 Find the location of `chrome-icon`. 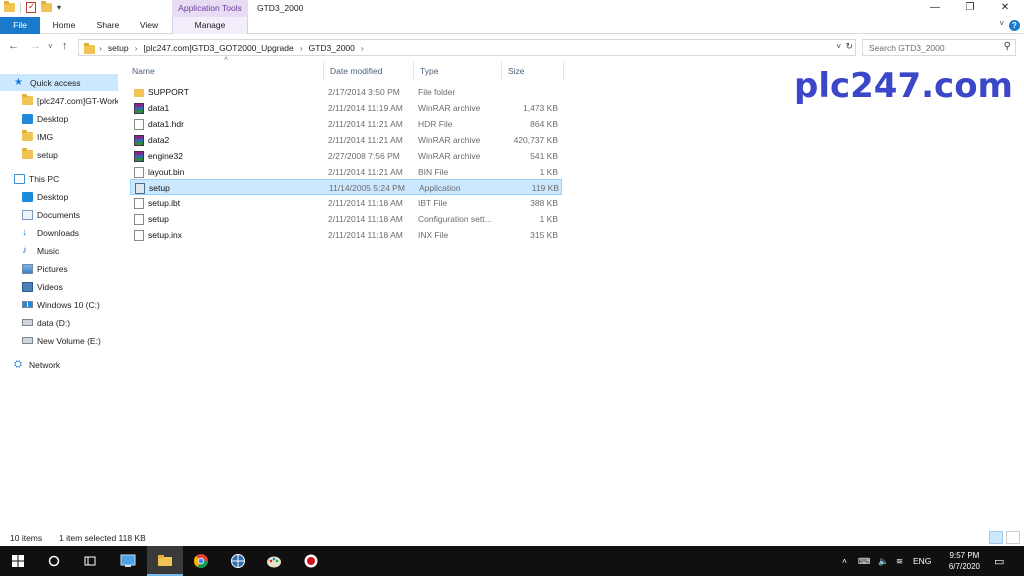

chrome-icon is located at coordinates (200, 561).